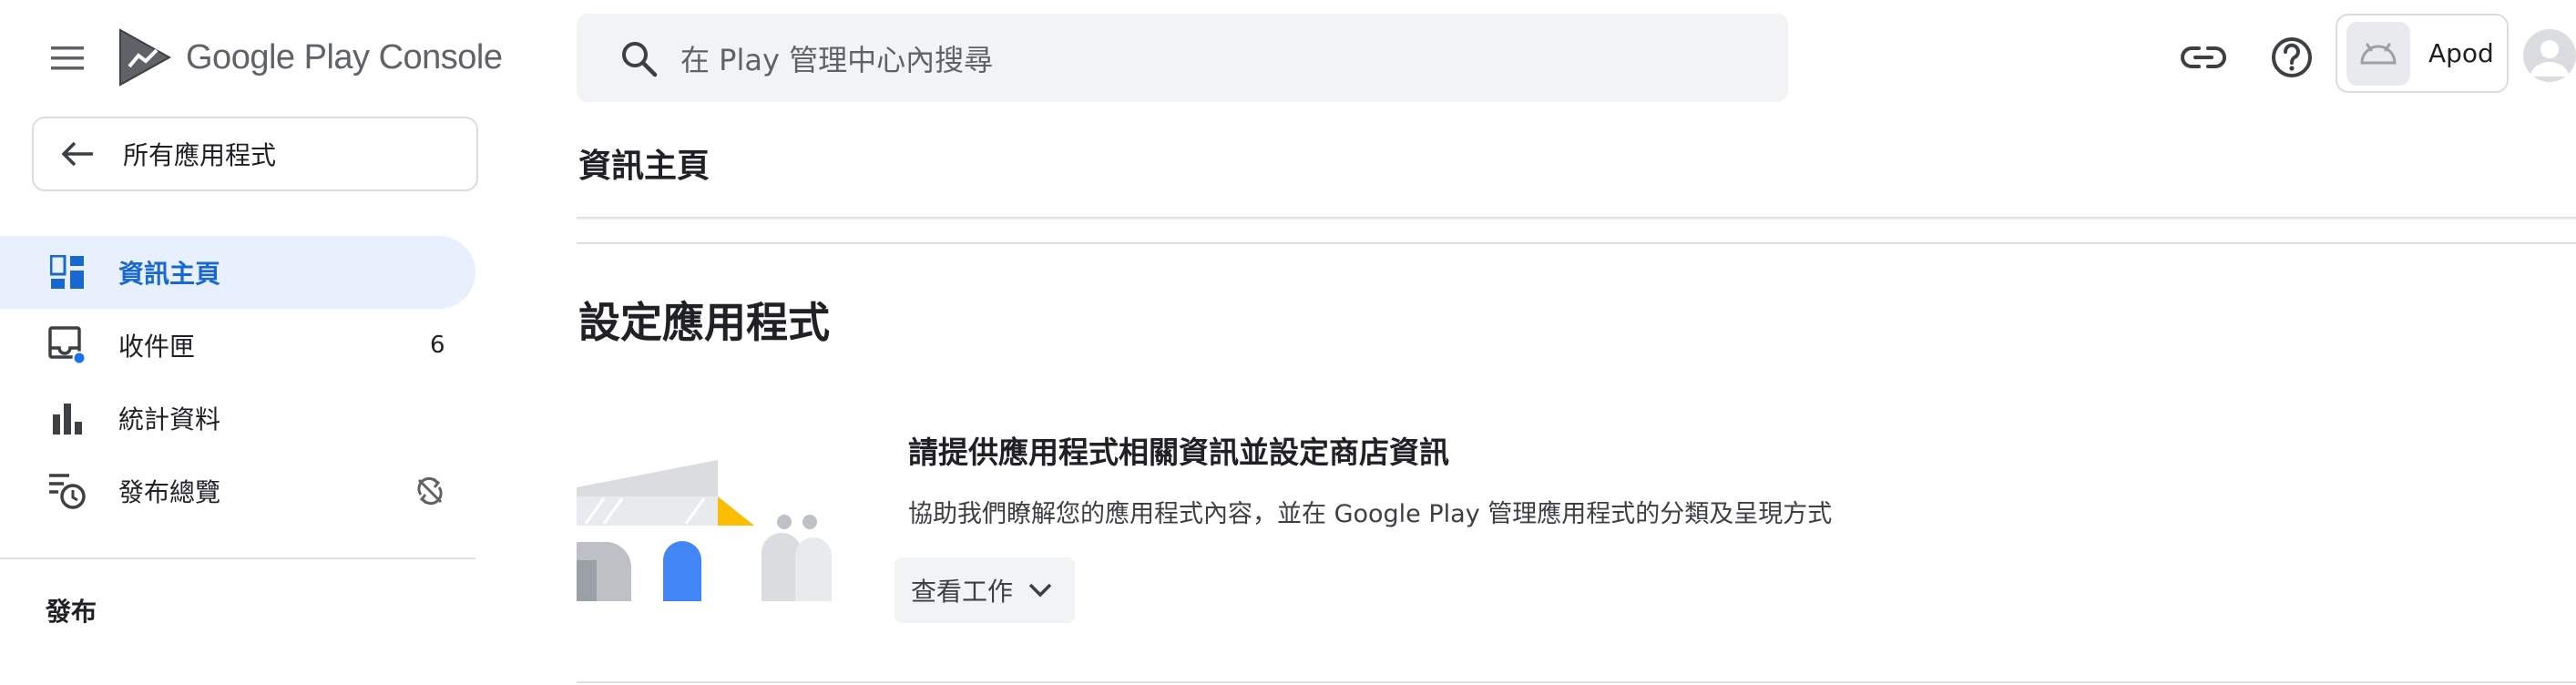 The height and width of the screenshot is (685, 2576). What do you see at coordinates (2422, 54) in the screenshot?
I see `app-selector: Apod` at bounding box center [2422, 54].